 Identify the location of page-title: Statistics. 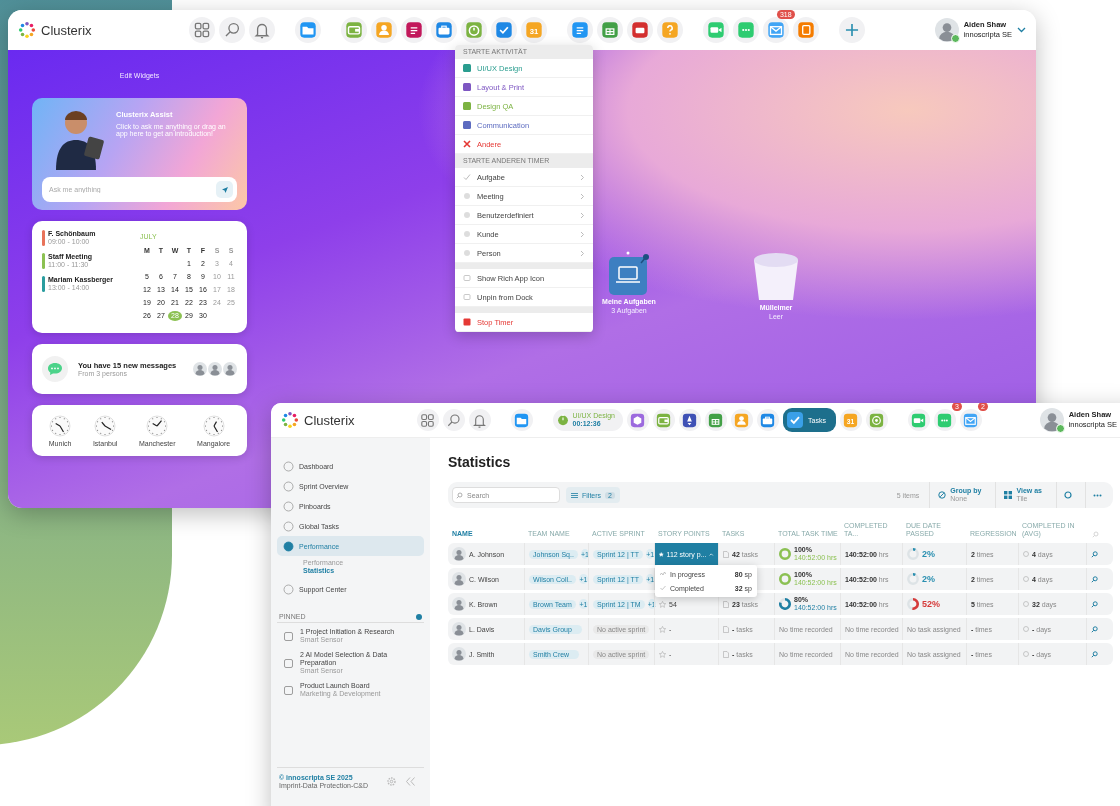
(480, 462).